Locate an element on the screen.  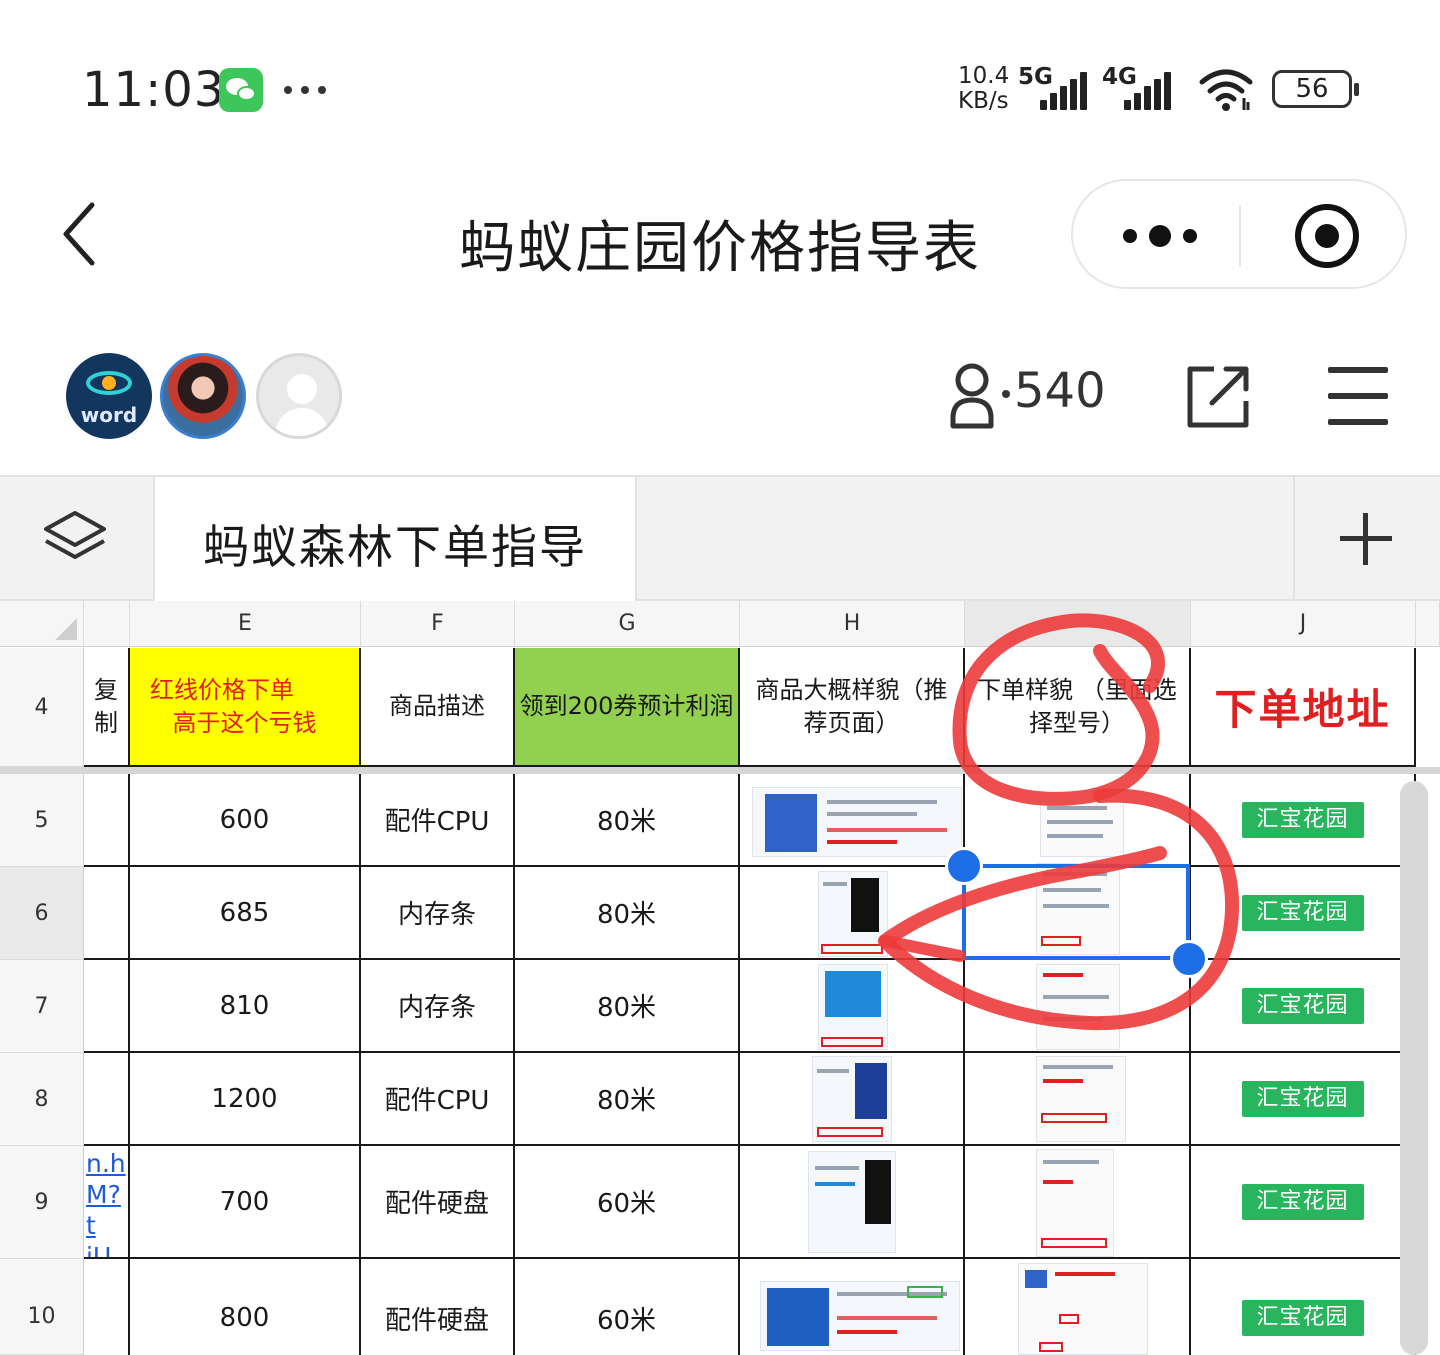
header-cell-recommend-view: 商品大概样貌（推荐页面） is located at coordinates (852, 707).